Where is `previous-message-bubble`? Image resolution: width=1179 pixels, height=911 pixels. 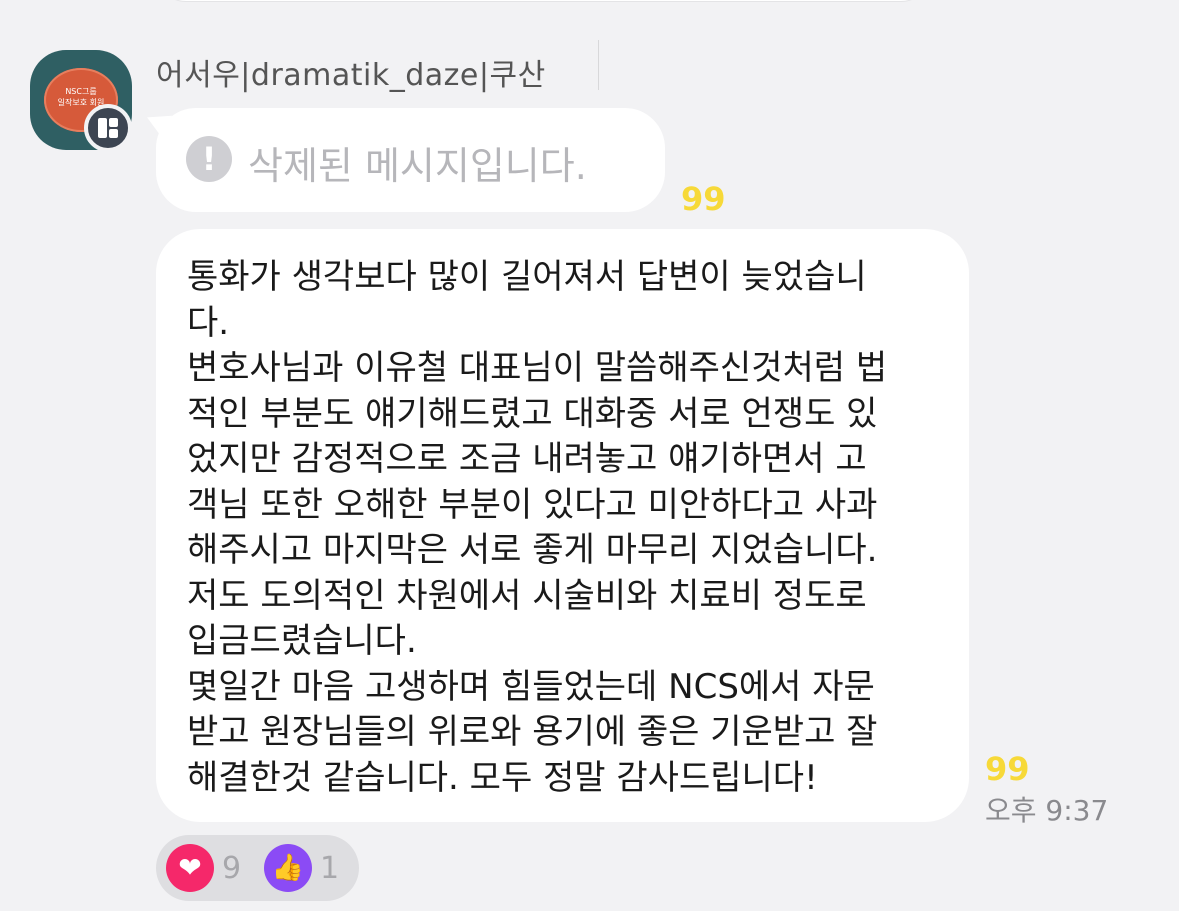
previous-message-bubble is located at coordinates (543, 1).